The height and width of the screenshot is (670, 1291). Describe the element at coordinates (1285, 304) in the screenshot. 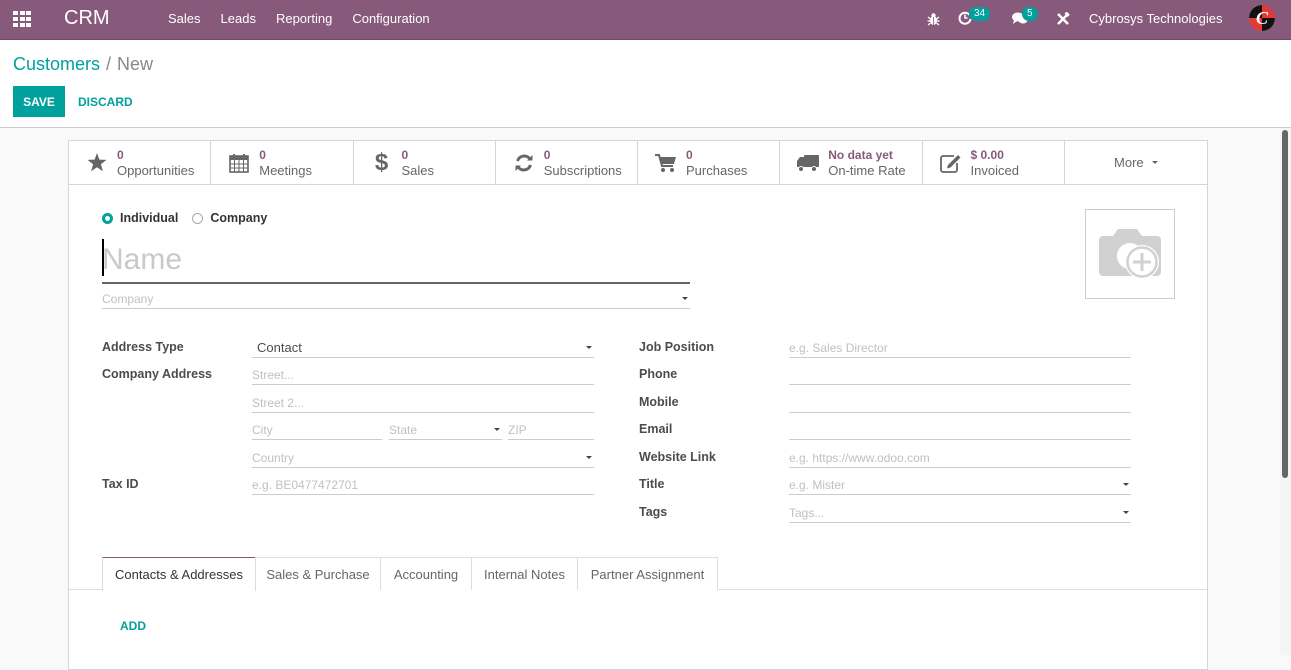

I see `scrollbar-thumb` at that location.